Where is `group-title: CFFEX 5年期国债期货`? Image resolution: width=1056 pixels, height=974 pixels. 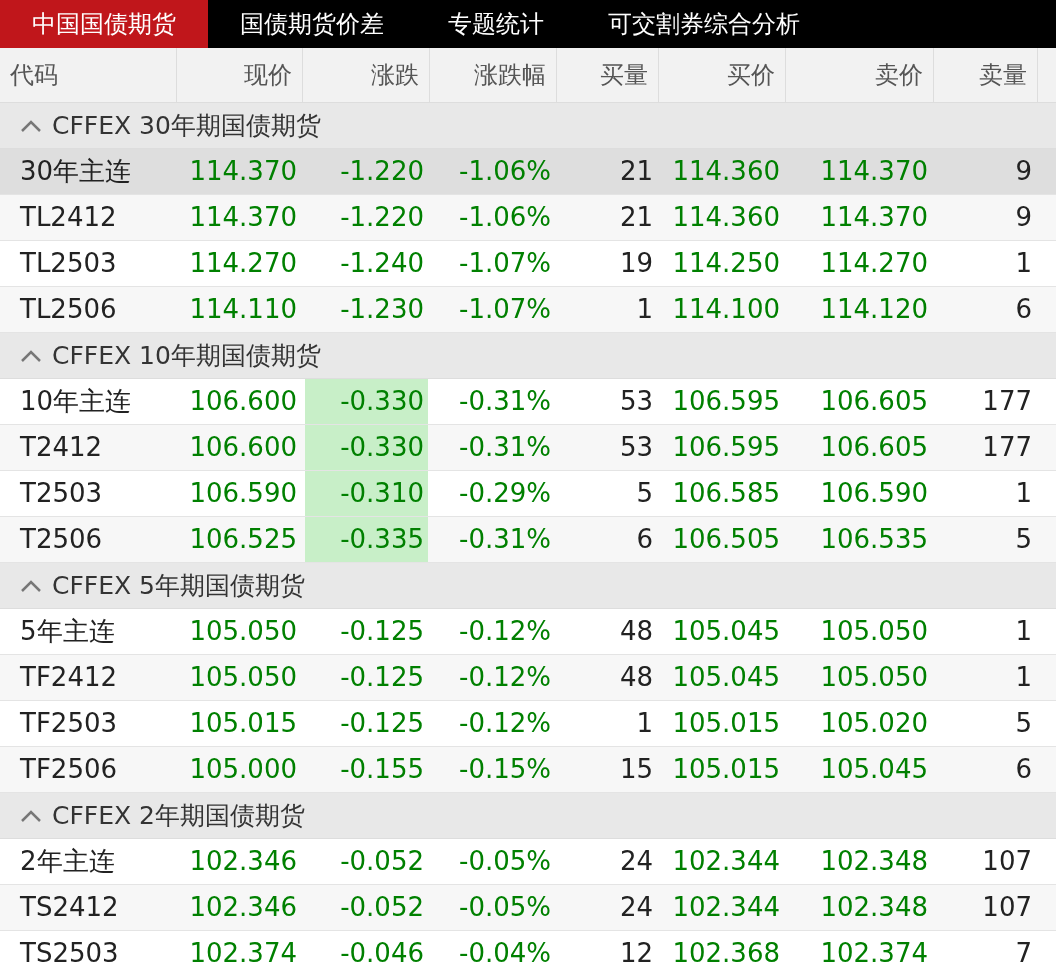 group-title: CFFEX 5年期国债期货 is located at coordinates (178, 586).